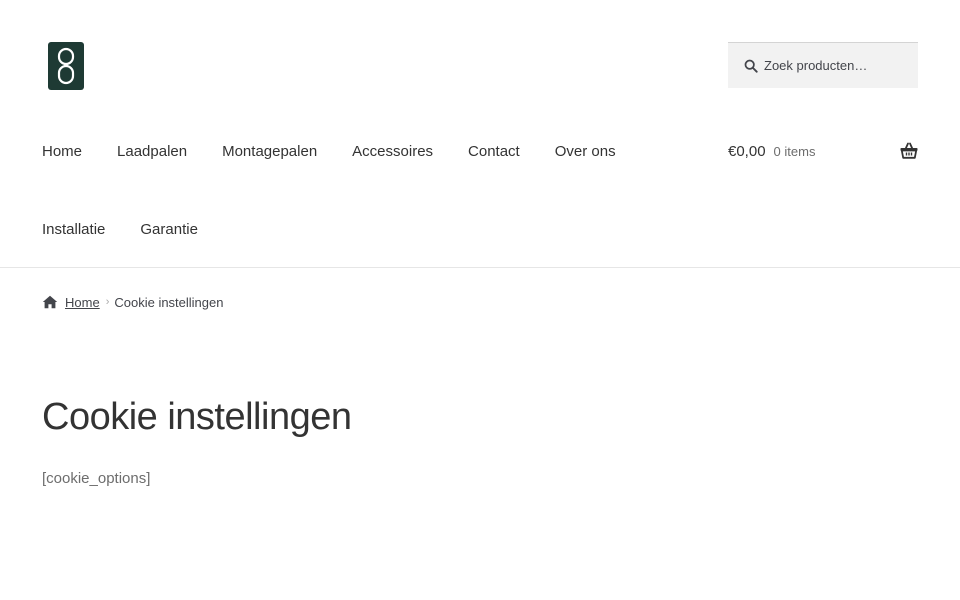 Image resolution: width=960 pixels, height=600 pixels. What do you see at coordinates (152, 151) in the screenshot?
I see `nav-item-laadpalen: Laadpalen` at bounding box center [152, 151].